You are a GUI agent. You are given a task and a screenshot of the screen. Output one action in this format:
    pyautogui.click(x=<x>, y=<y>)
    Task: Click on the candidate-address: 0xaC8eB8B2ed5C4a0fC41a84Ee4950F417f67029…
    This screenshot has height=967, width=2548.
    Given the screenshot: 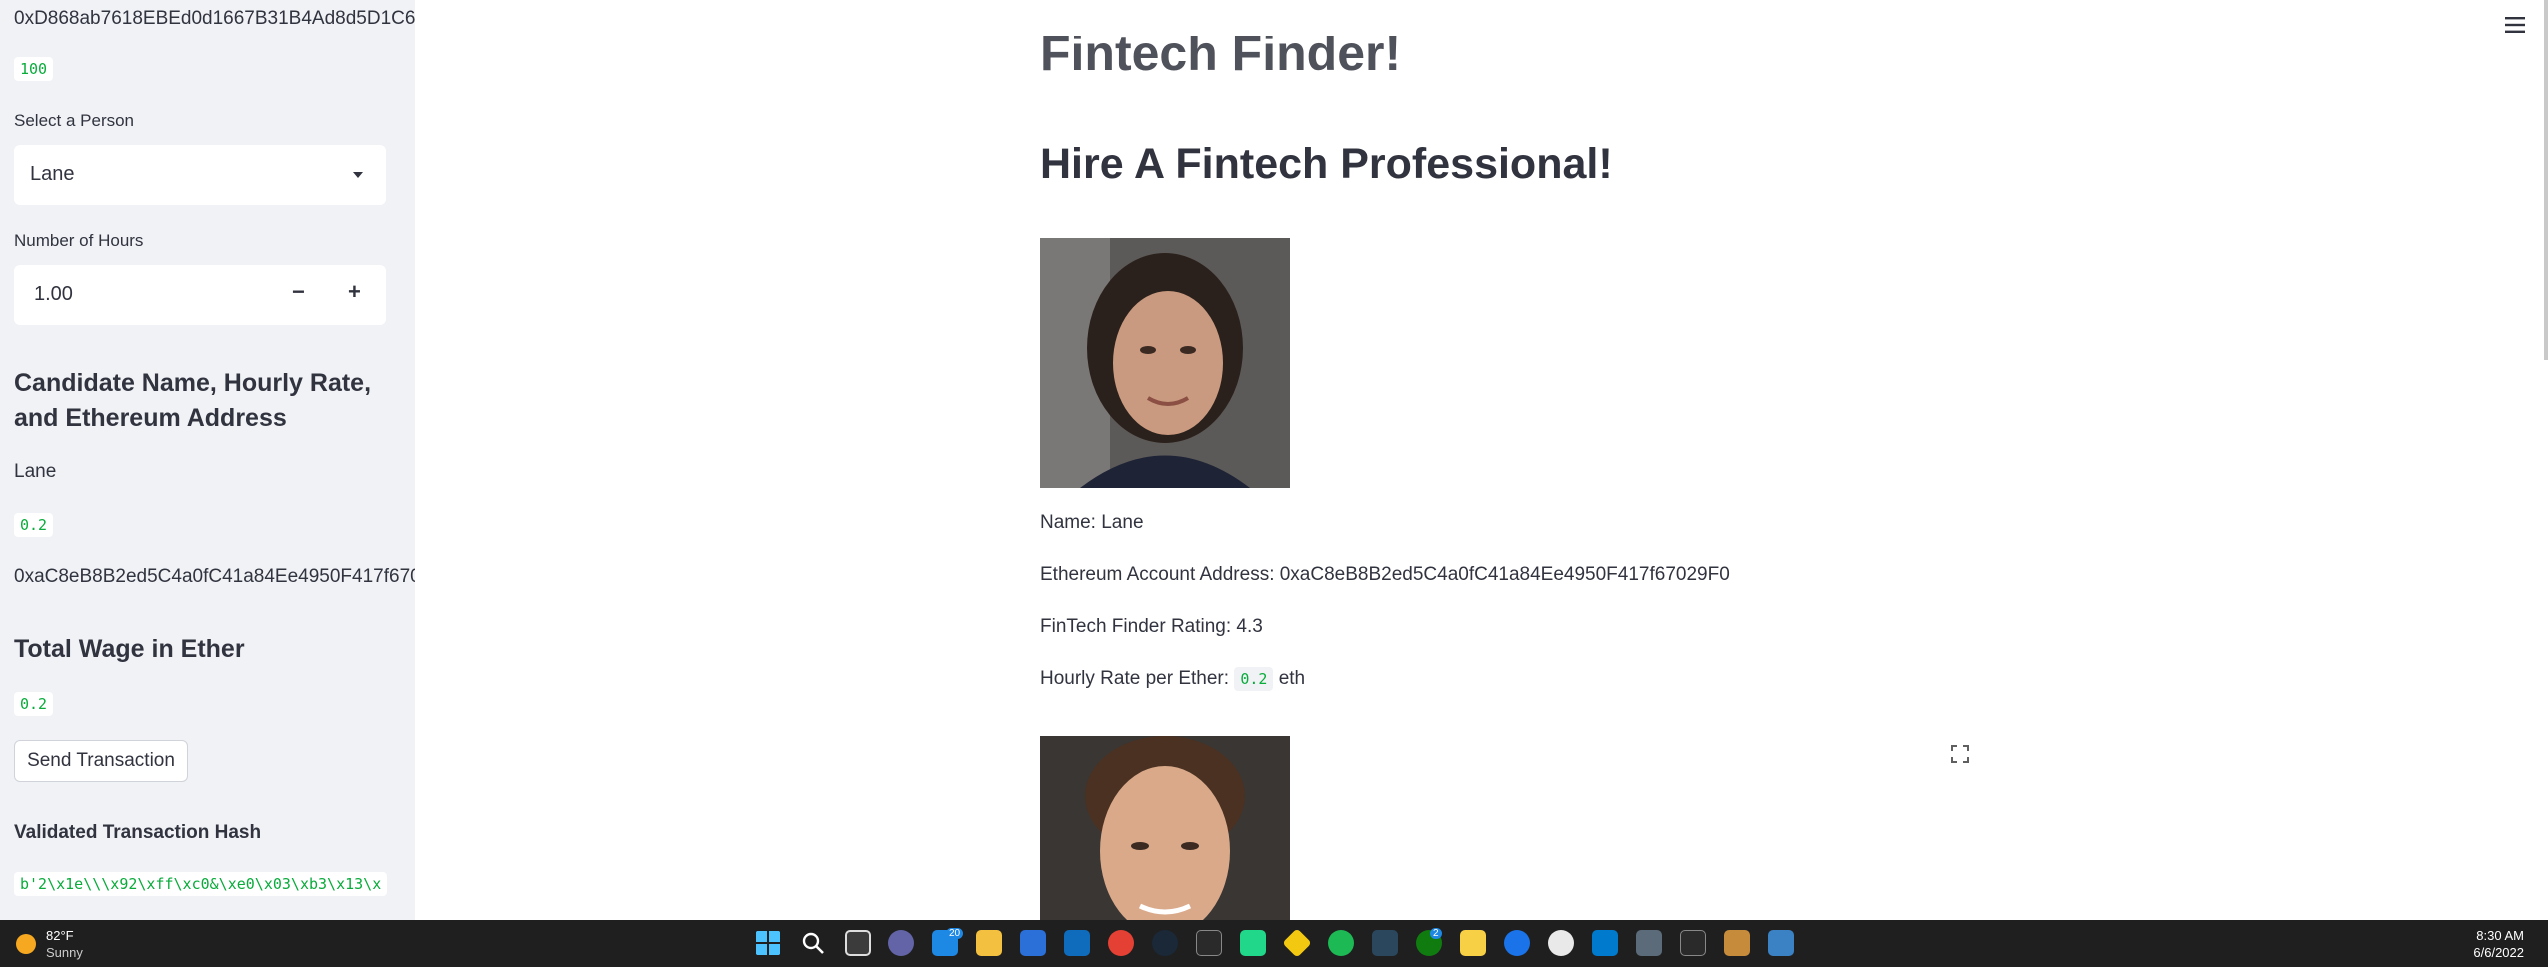 What is the action you would take?
    pyautogui.click(x=214, y=576)
    